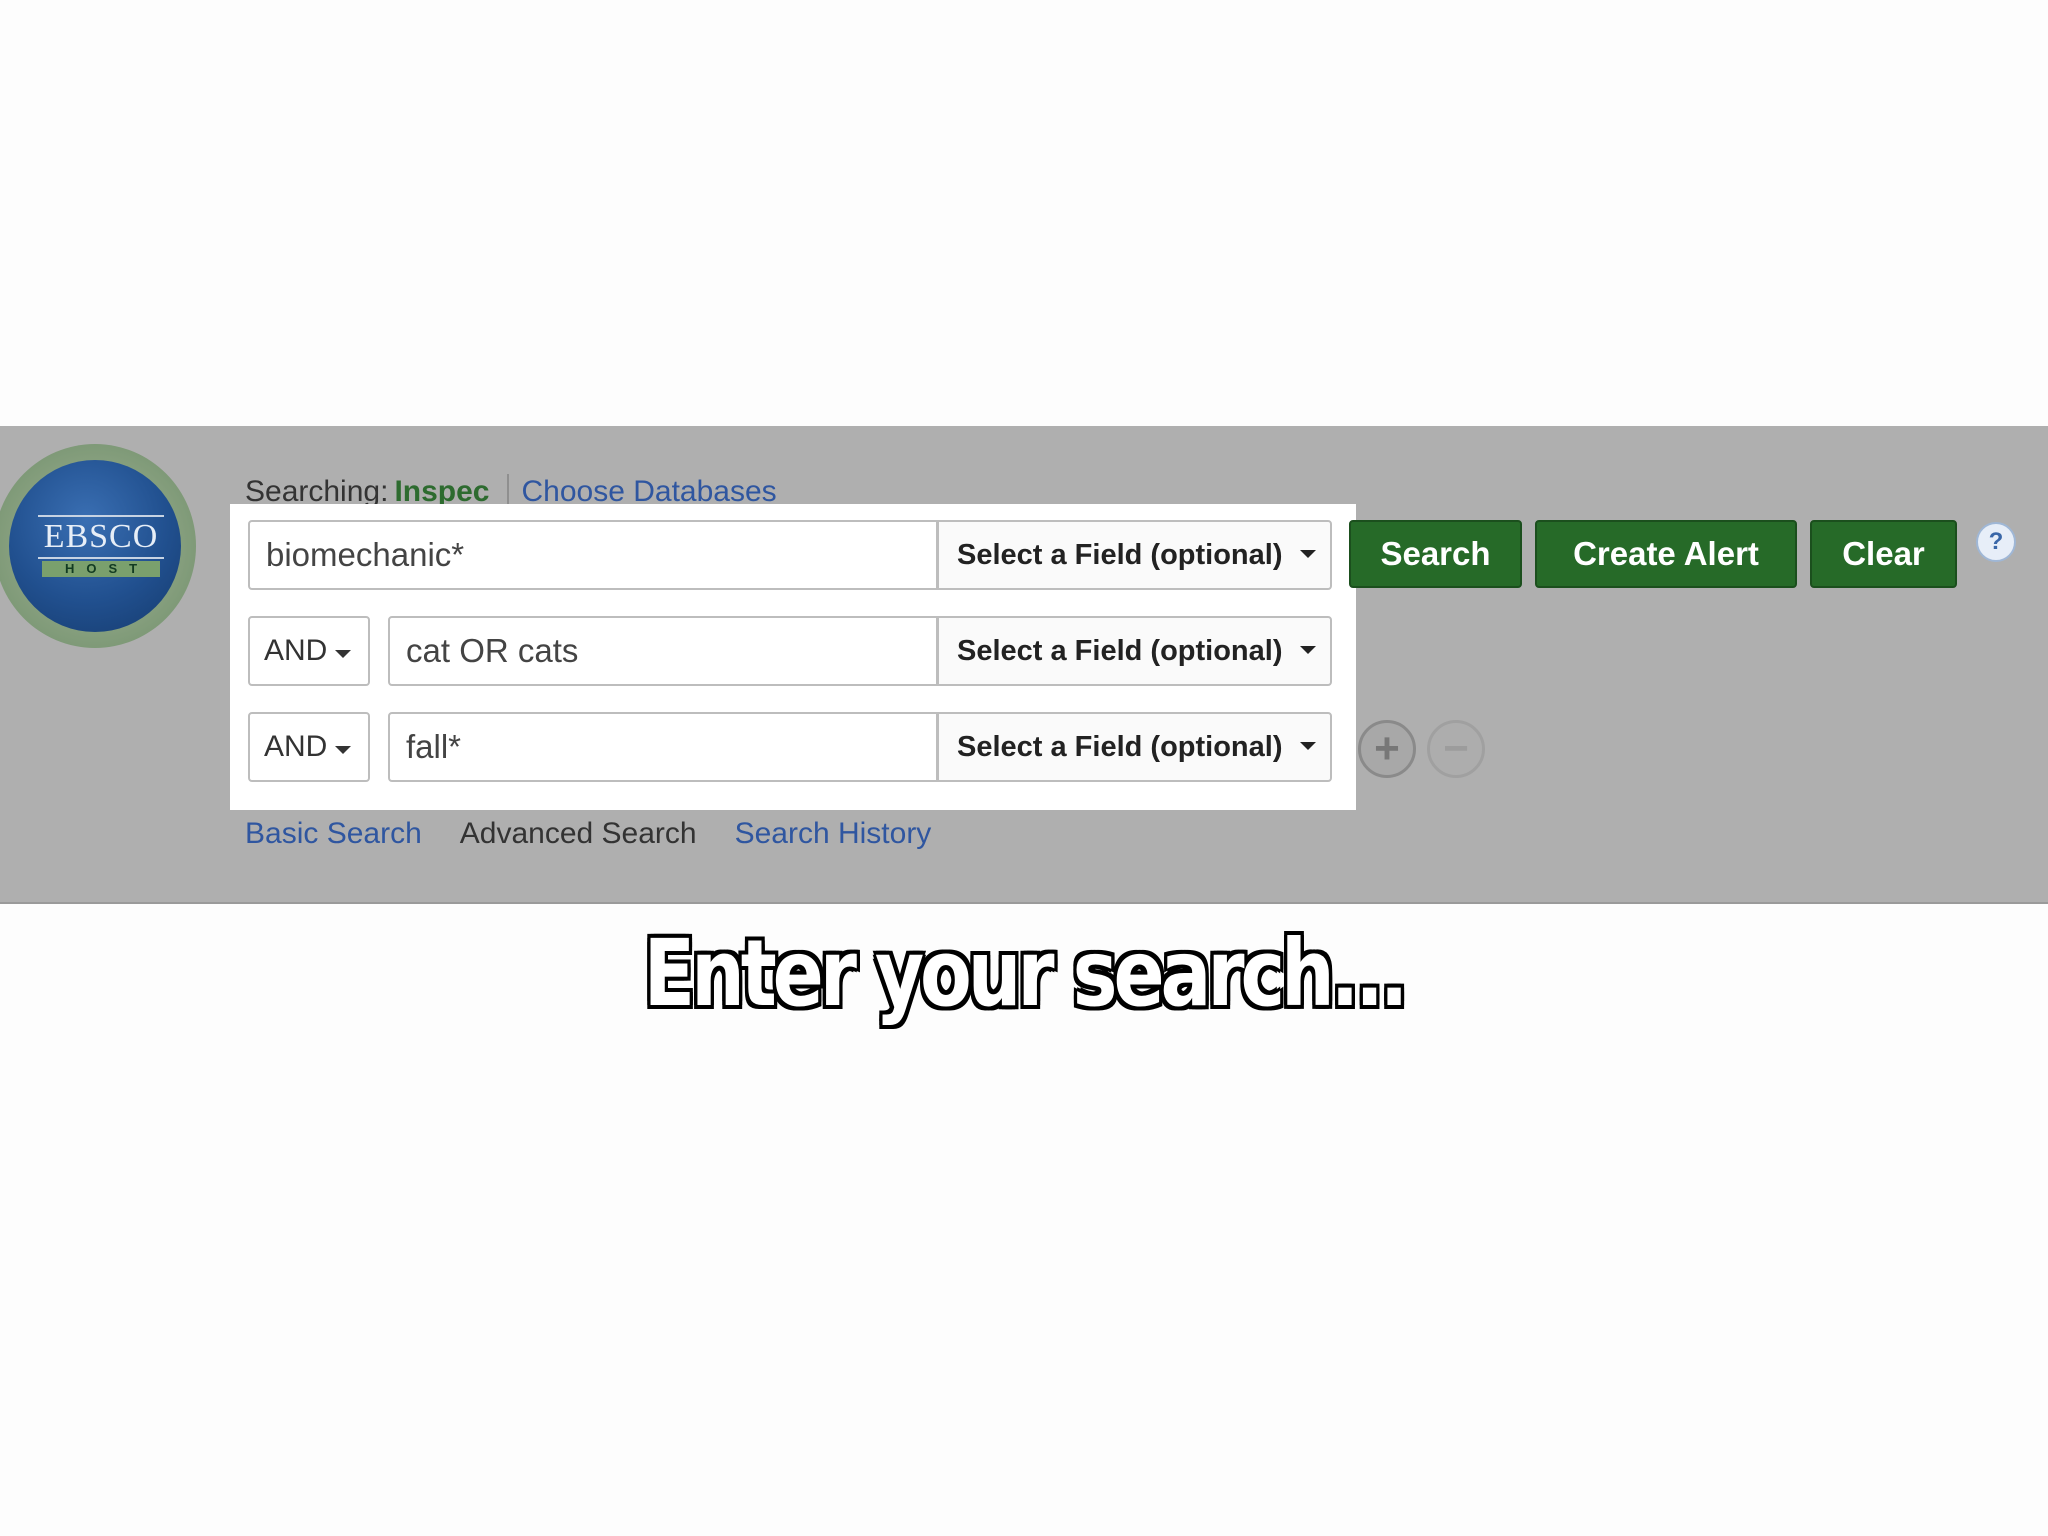 The height and width of the screenshot is (1536, 2048). Describe the element at coordinates (1666, 554) in the screenshot. I see `create-alert-button: Create Alert` at that location.